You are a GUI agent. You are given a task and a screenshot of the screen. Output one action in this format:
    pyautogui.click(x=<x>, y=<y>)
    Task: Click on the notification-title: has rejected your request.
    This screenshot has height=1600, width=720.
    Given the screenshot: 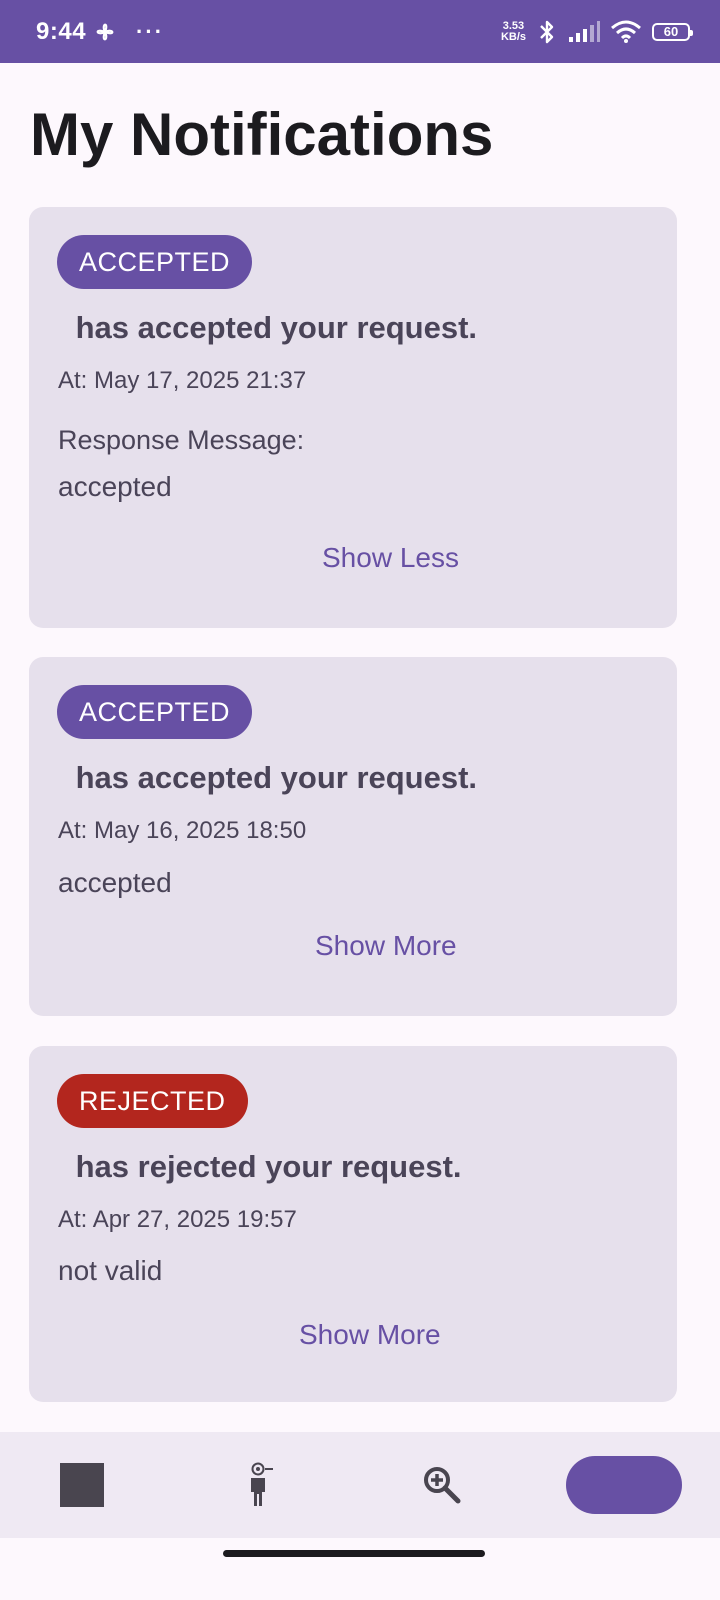 What is the action you would take?
    pyautogui.click(x=264, y=1166)
    